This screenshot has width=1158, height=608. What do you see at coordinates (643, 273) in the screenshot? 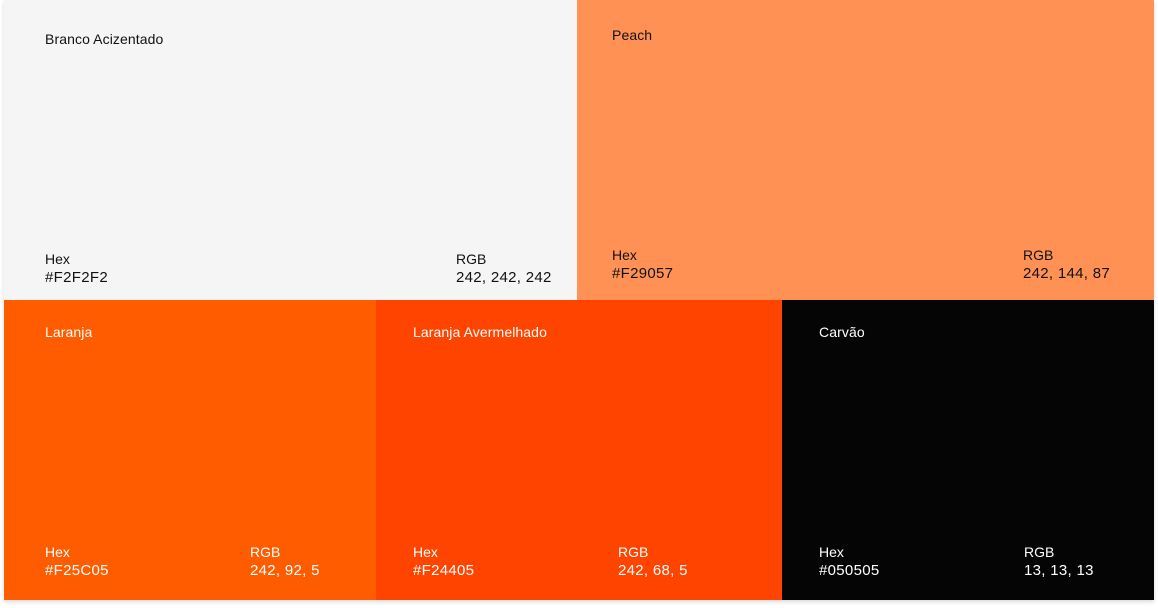
I see `hex-value: #F29057` at bounding box center [643, 273].